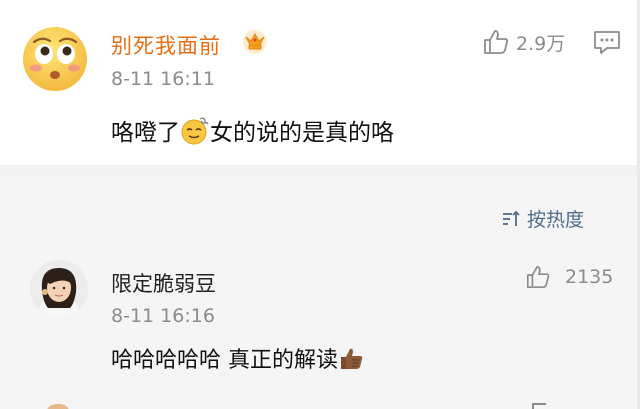 This screenshot has width=640, height=409. I want to click on sort-label: 按热度, so click(555, 220).